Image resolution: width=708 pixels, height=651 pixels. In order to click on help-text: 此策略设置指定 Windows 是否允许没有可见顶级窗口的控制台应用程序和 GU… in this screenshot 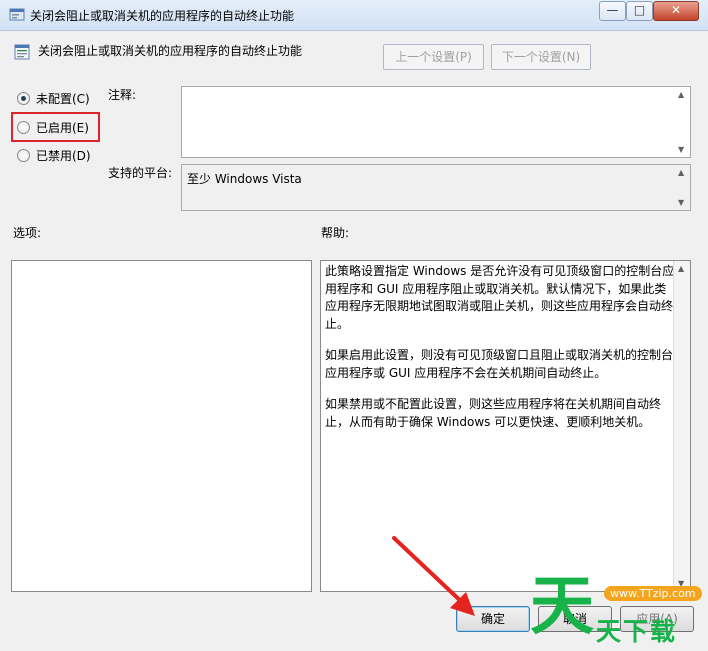, I will do `click(500, 354)`.